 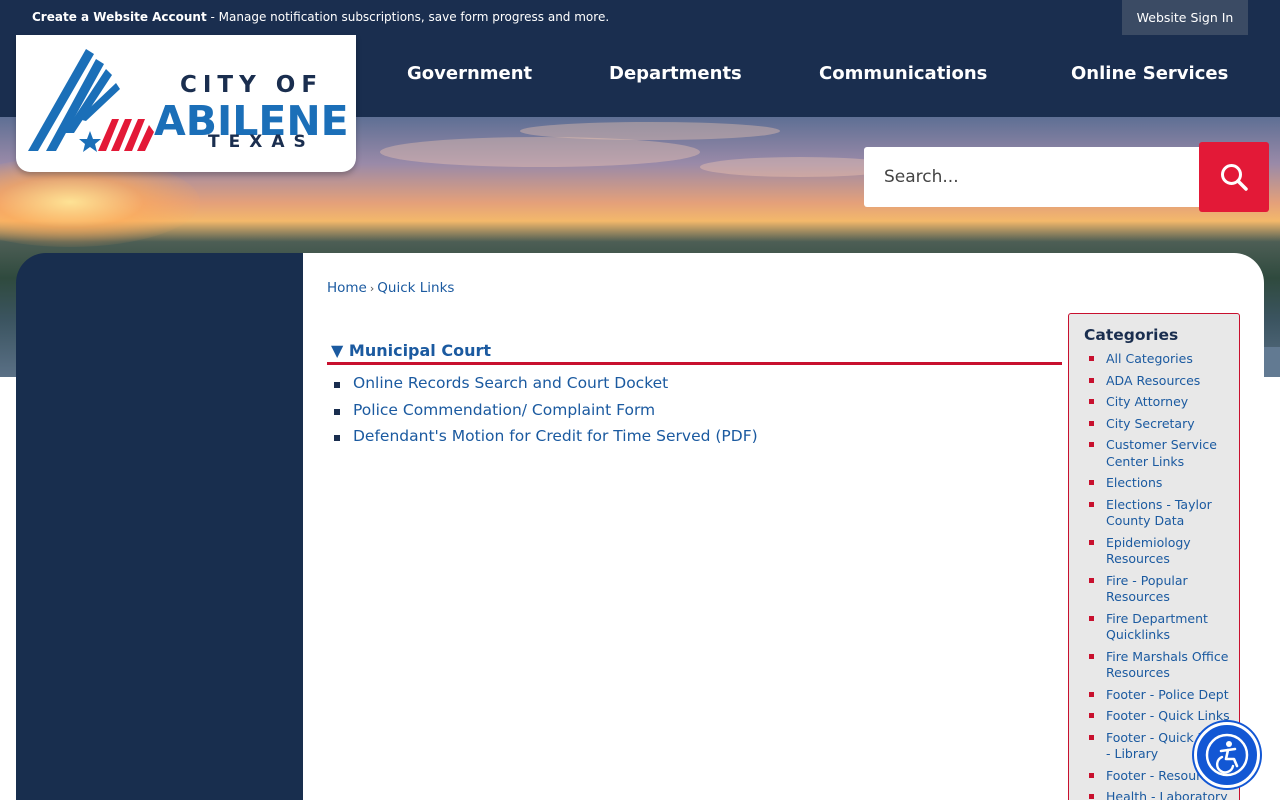 What do you see at coordinates (1161, 453) in the screenshot?
I see `category-item: Customer Service Center Links` at bounding box center [1161, 453].